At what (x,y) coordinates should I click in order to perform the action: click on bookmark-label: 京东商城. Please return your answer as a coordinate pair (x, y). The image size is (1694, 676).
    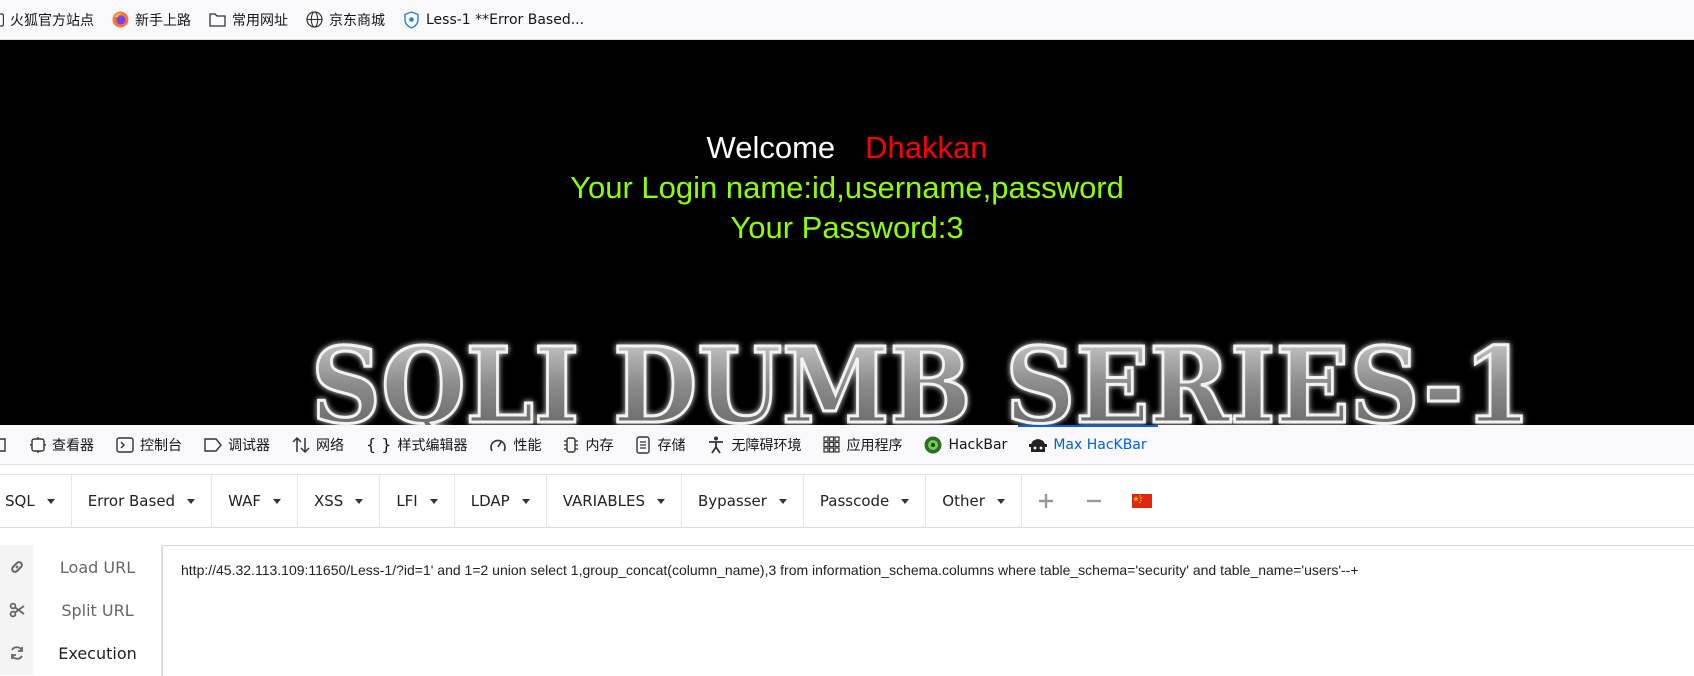
    Looking at the image, I should click on (357, 20).